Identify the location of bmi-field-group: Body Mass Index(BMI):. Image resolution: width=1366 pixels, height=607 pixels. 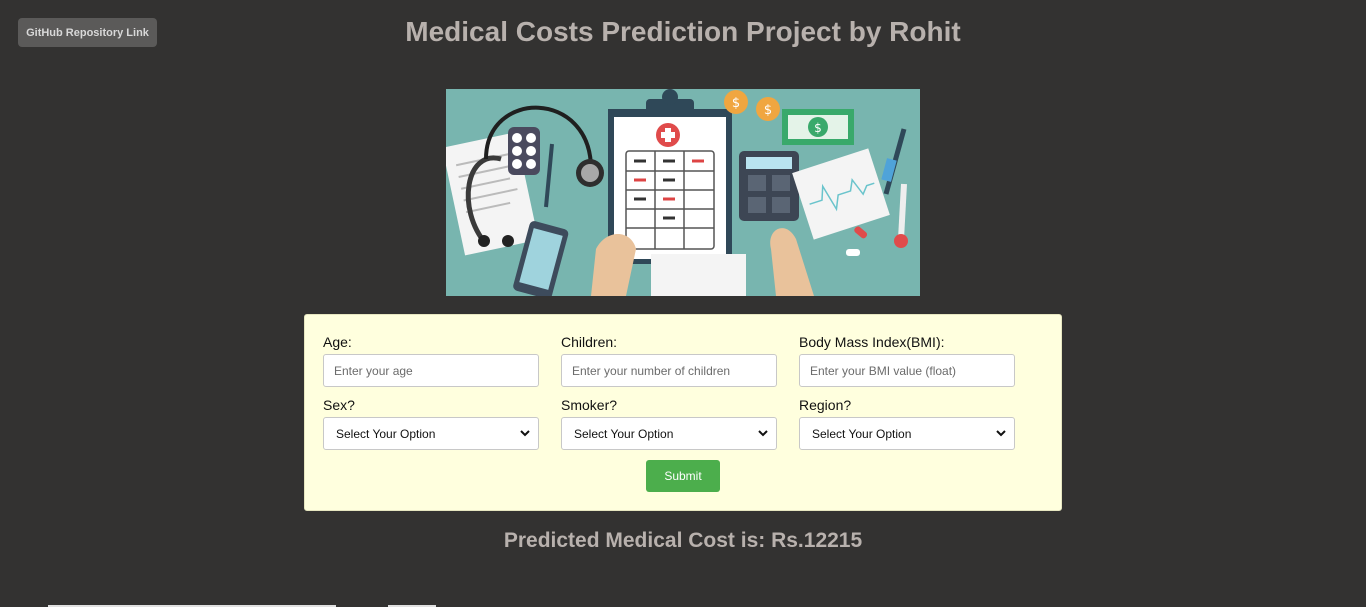
(907, 360).